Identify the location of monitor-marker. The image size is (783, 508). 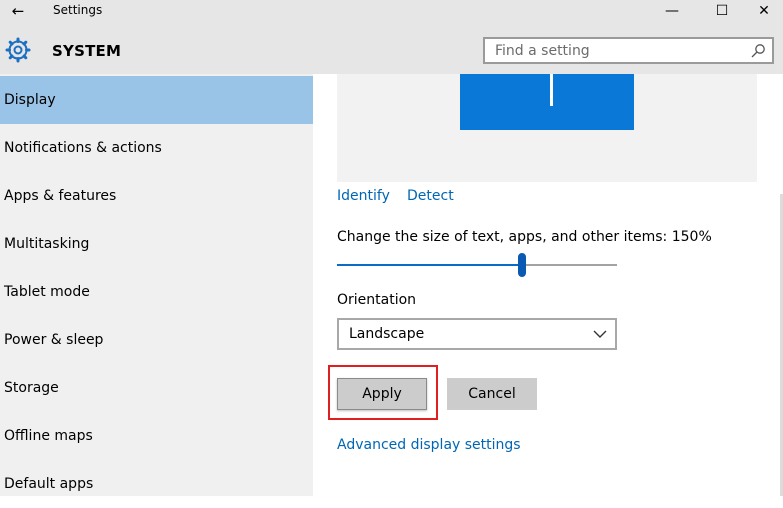
(551, 90).